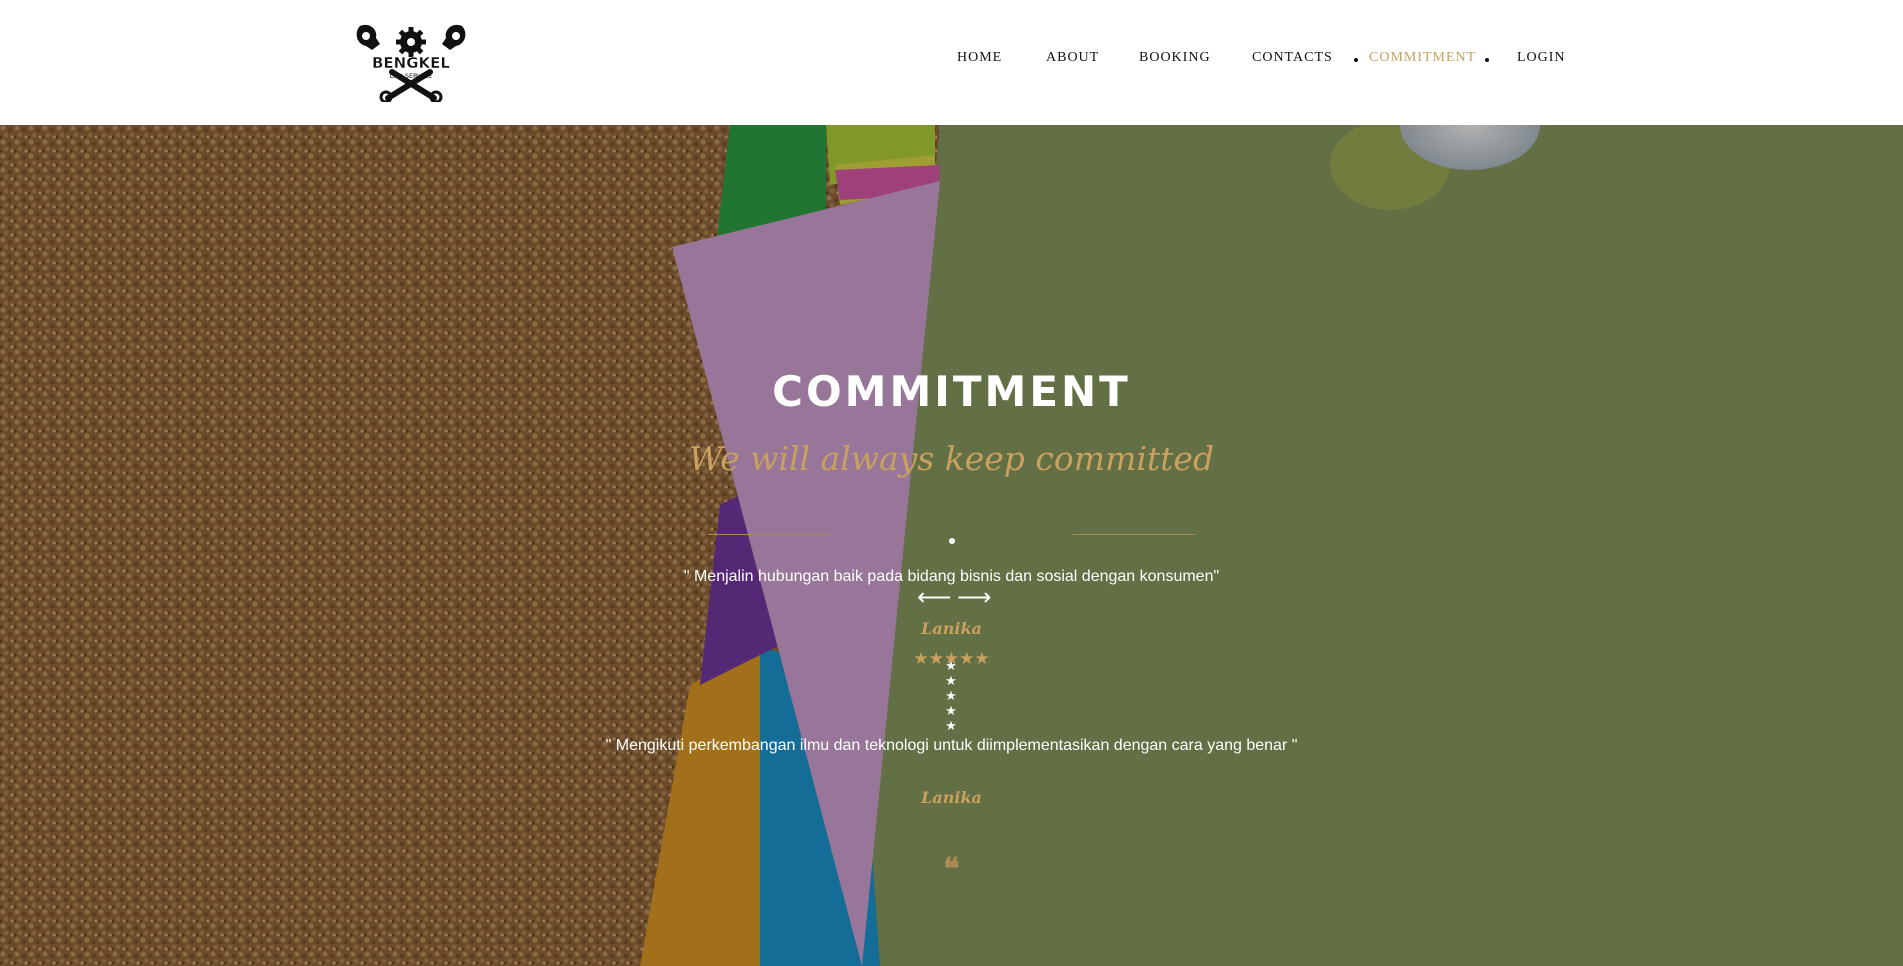 The width and height of the screenshot is (1903, 966). I want to click on nav-contacts: CONTACTS, so click(1292, 58).